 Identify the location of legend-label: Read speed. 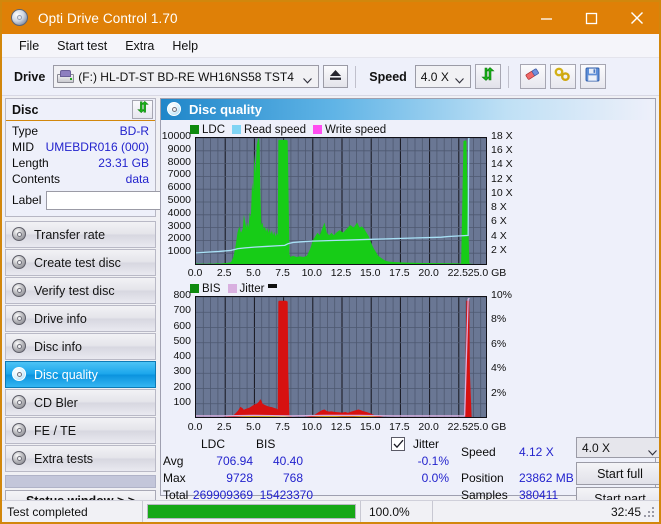
(275, 129).